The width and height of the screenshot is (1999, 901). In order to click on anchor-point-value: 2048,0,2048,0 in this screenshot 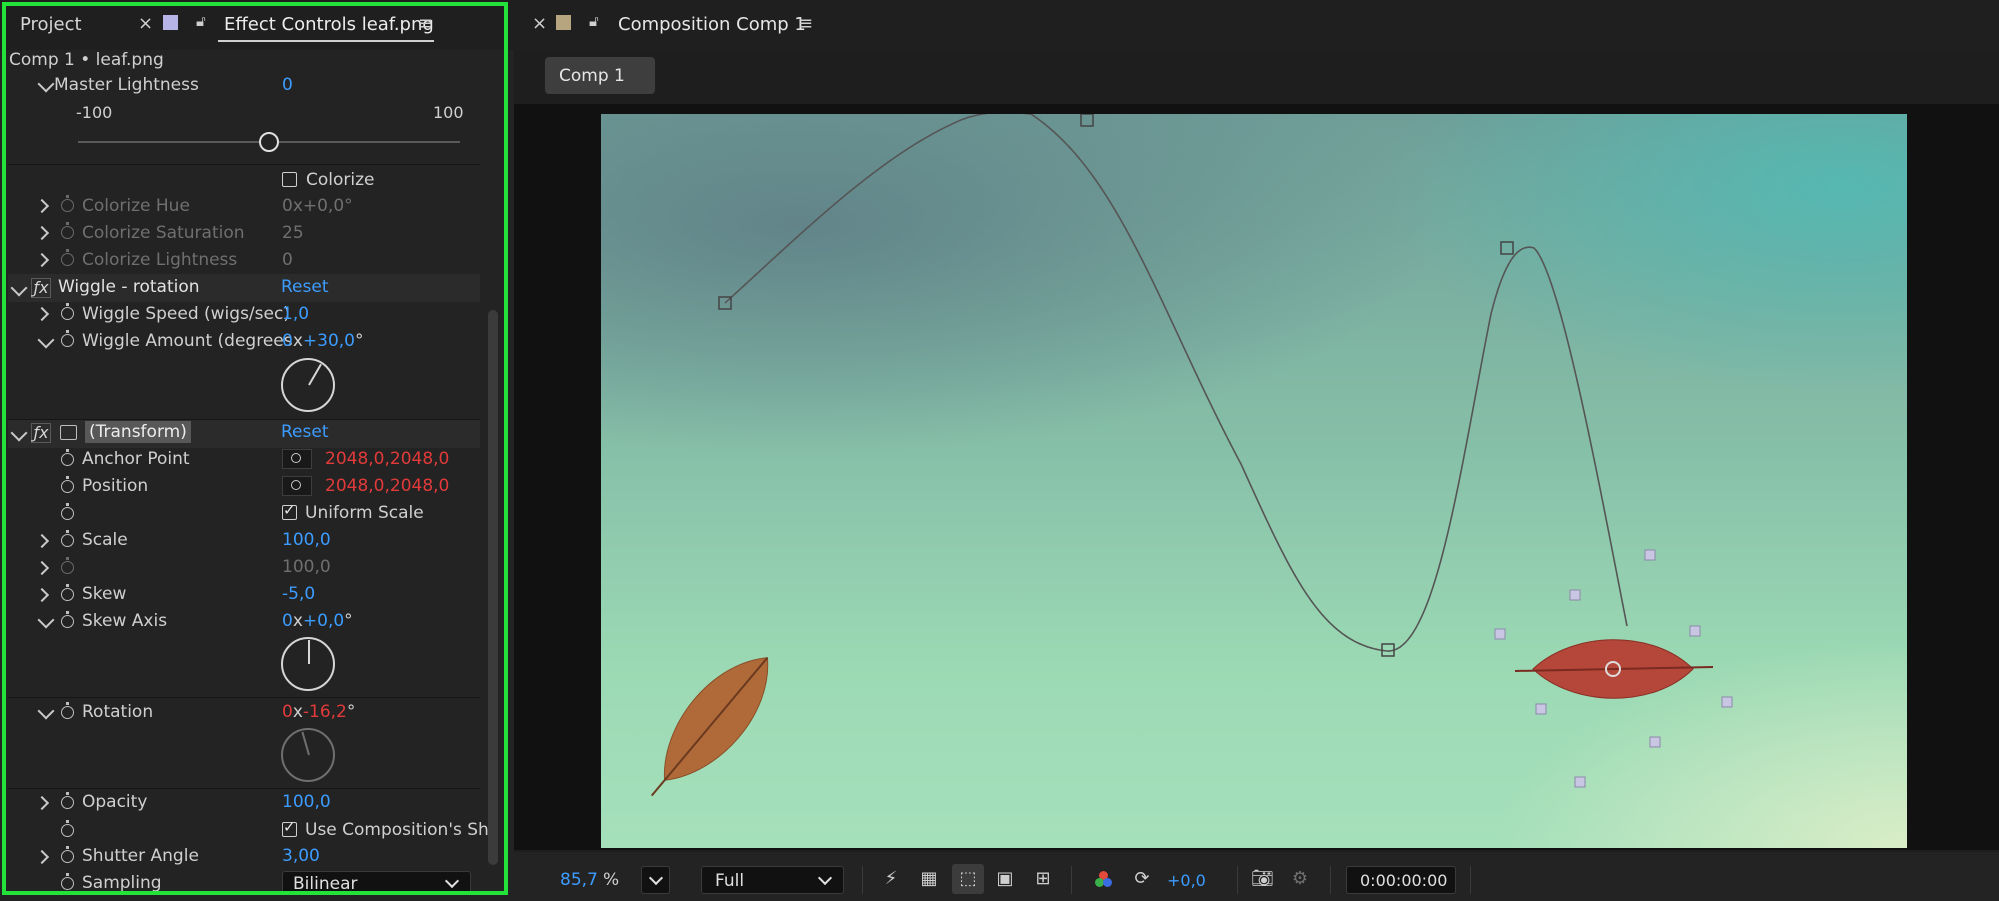, I will do `click(387, 459)`.